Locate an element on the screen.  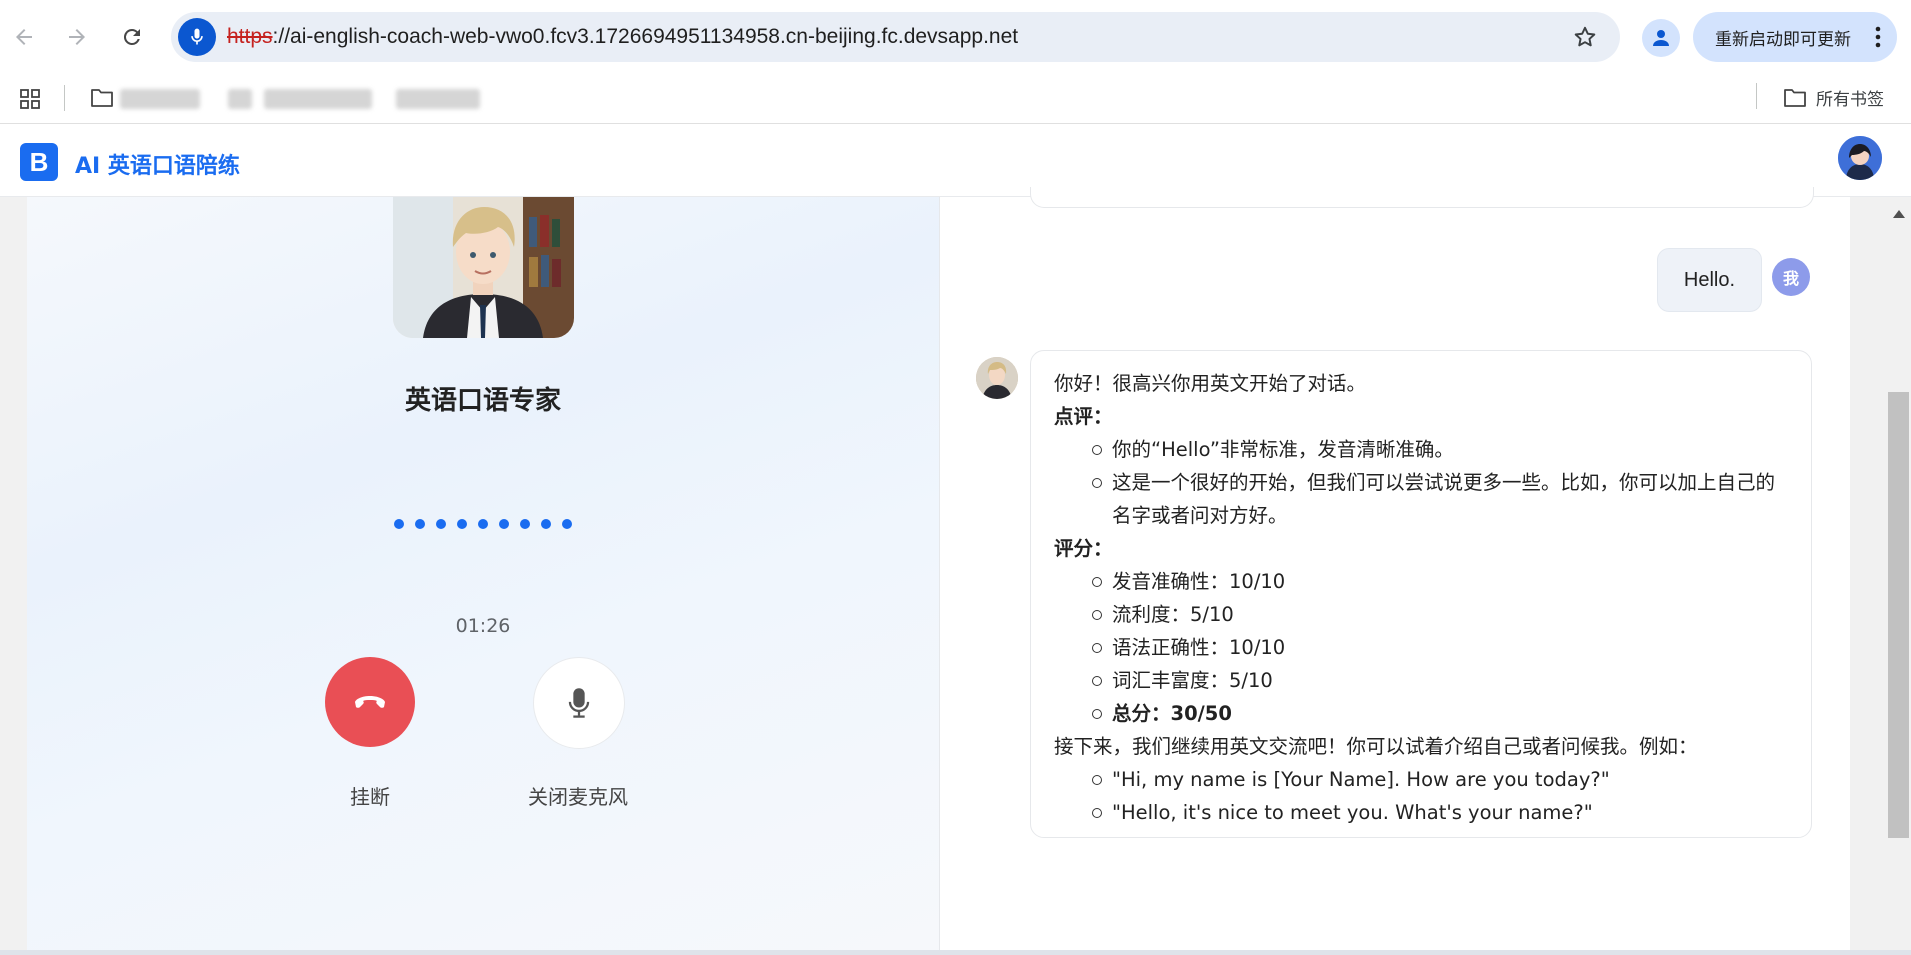
reply-next: 接下来，我们继续用英文交流吧！你可以试着介绍自己或者问候我。例如： is located at coordinates (1376, 746).